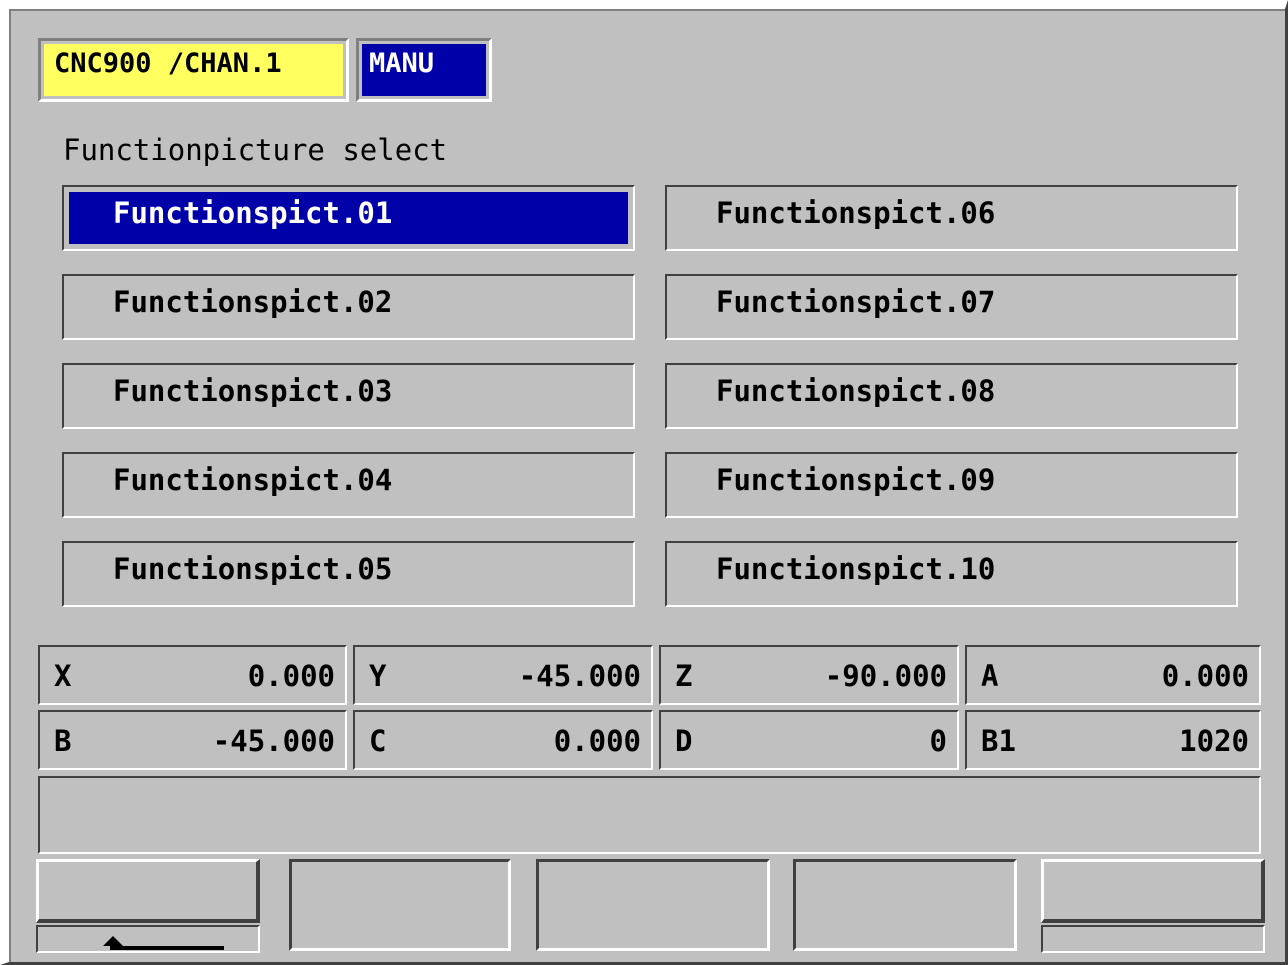 Image resolution: width=1288 pixels, height=965 pixels. I want to click on softkey-3-button, so click(653, 905).